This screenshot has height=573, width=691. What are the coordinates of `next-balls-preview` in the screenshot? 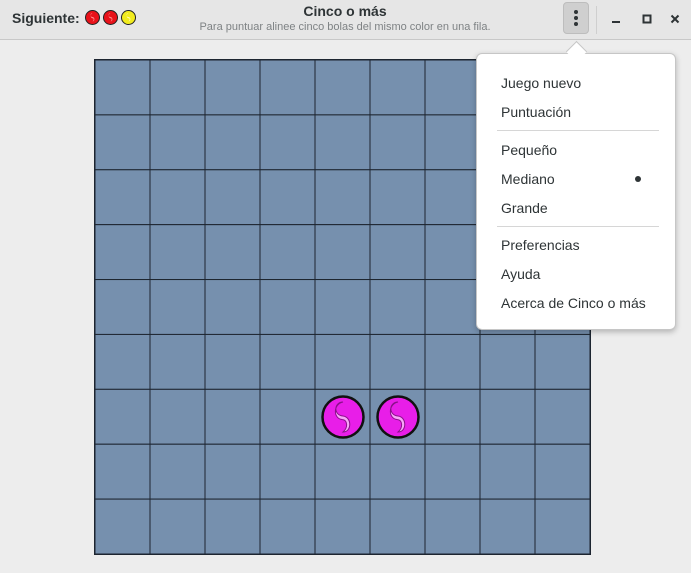 It's located at (110, 17).